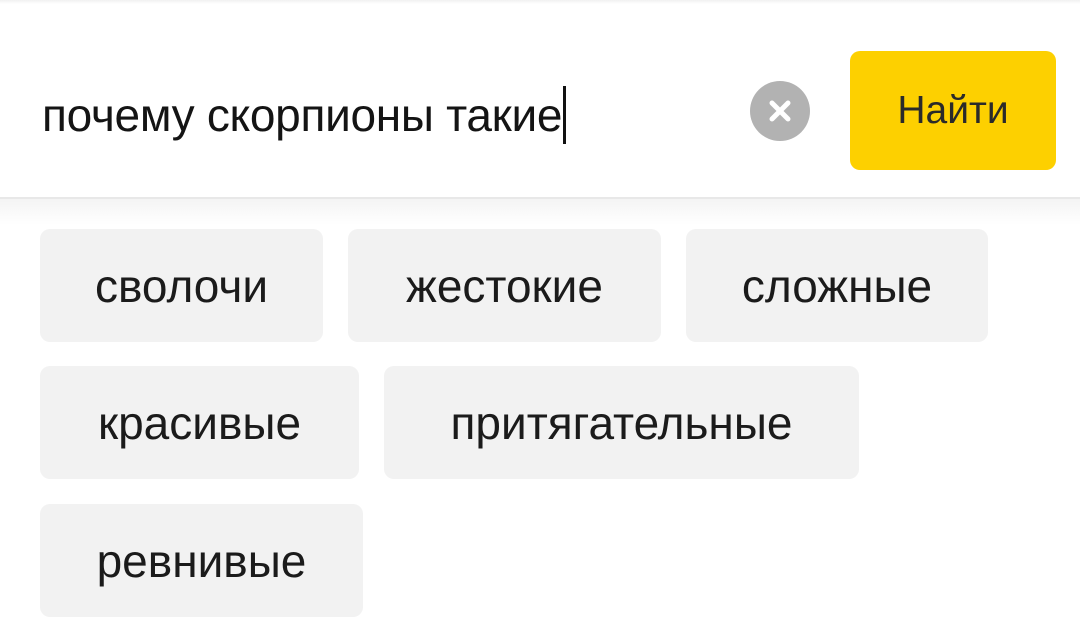 This screenshot has width=1080, height=629. Describe the element at coordinates (201, 560) in the screenshot. I see `suggestion-chip: ревнивые` at that location.